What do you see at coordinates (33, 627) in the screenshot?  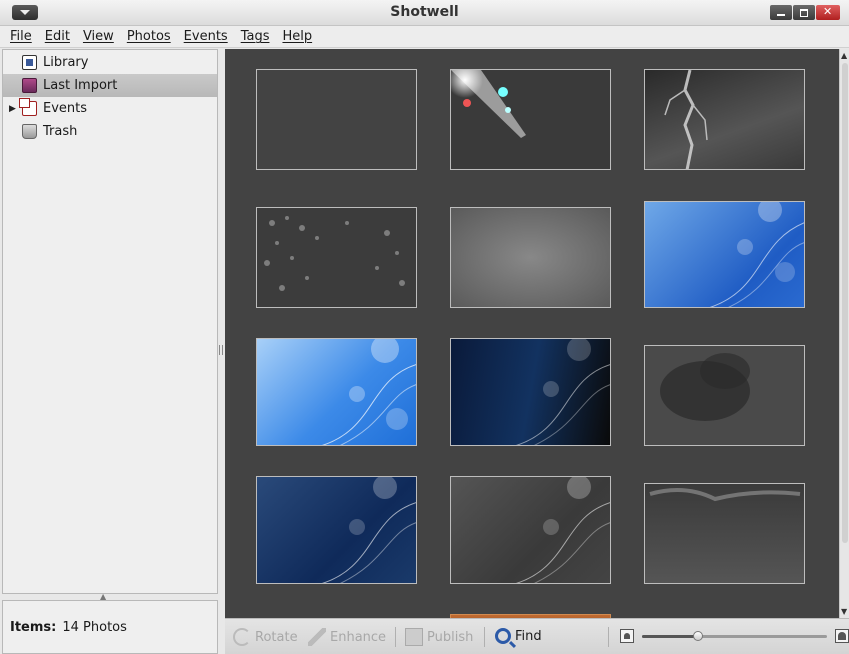 I see `items-count-label: Items:` at bounding box center [33, 627].